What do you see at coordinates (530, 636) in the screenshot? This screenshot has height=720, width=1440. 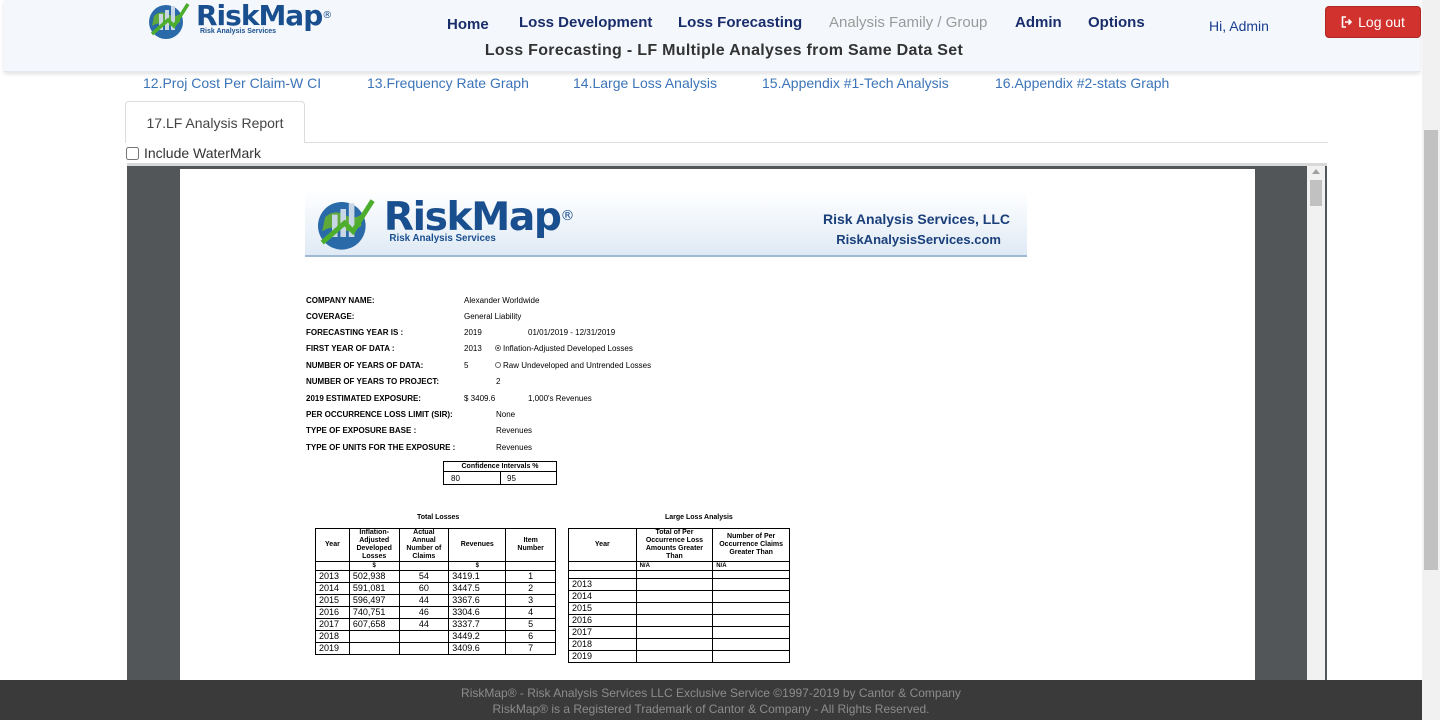 I see `table-cell: 6` at bounding box center [530, 636].